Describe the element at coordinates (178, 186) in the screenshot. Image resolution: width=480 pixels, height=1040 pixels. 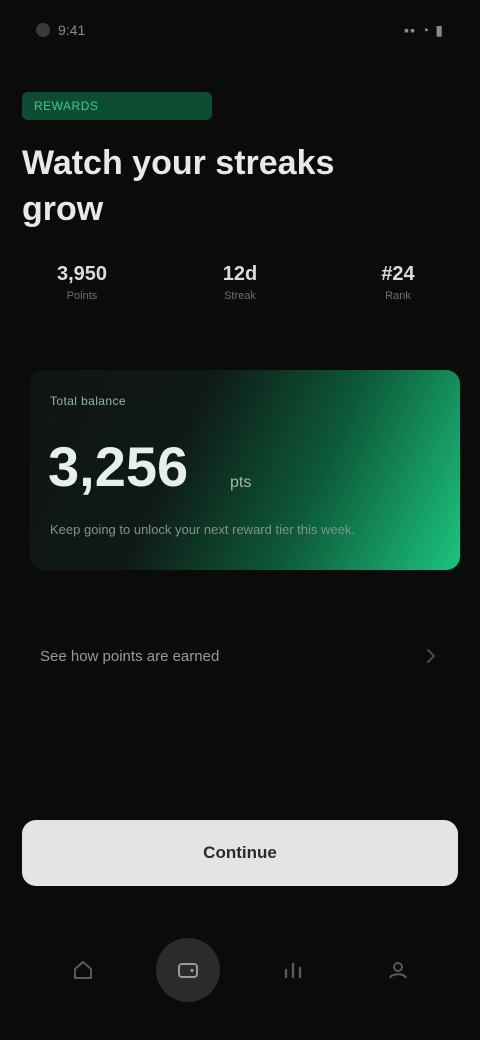
I see `page-title: Watch your streaks grow` at that location.